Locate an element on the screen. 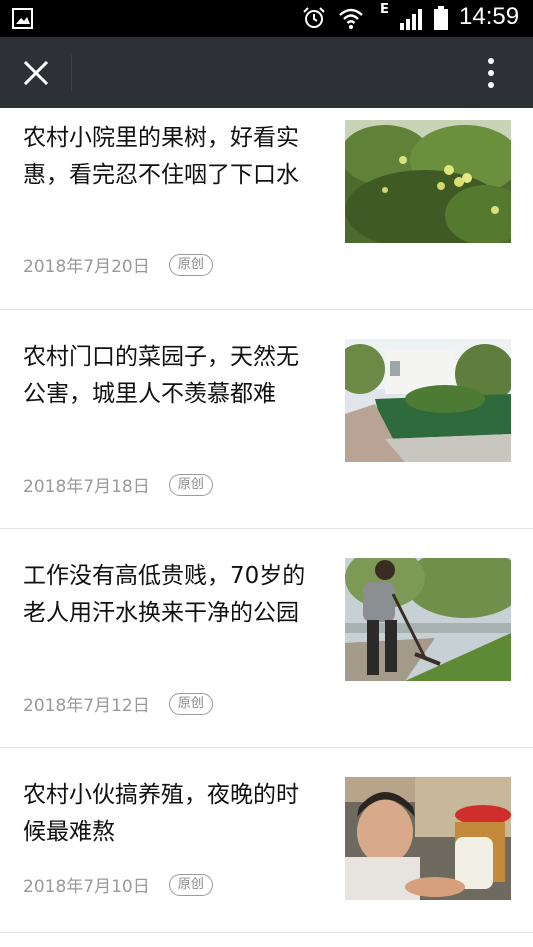 The width and height of the screenshot is (533, 947). network-type-label: E is located at coordinates (384, 9).